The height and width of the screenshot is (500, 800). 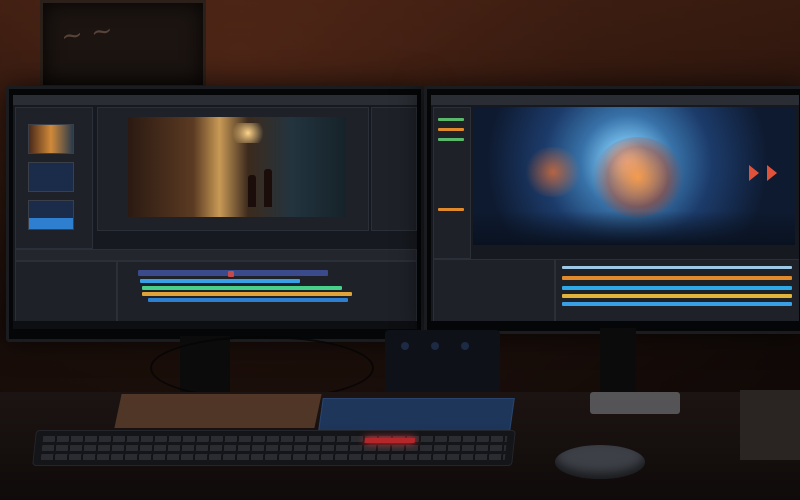 I want to click on small-device, so click(x=635, y=403).